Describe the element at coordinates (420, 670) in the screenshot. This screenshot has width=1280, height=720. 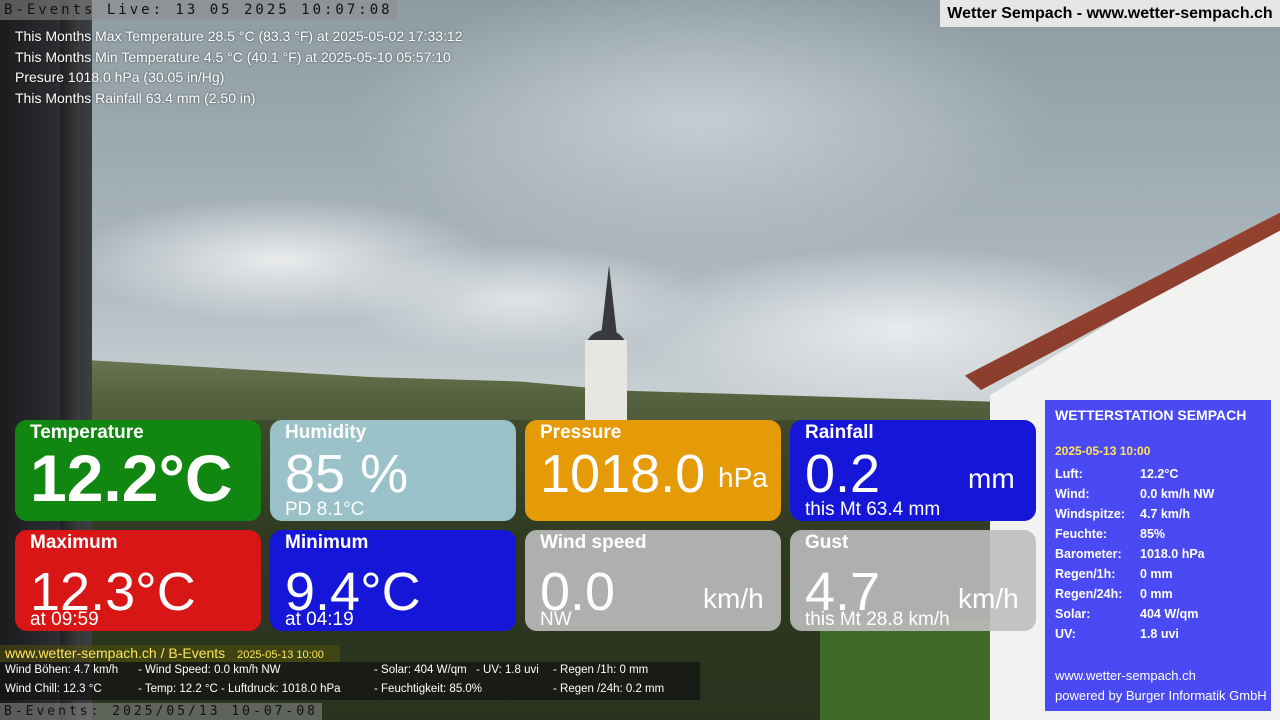
I see `ticker-solar: - Solar: 404 W/qm` at that location.